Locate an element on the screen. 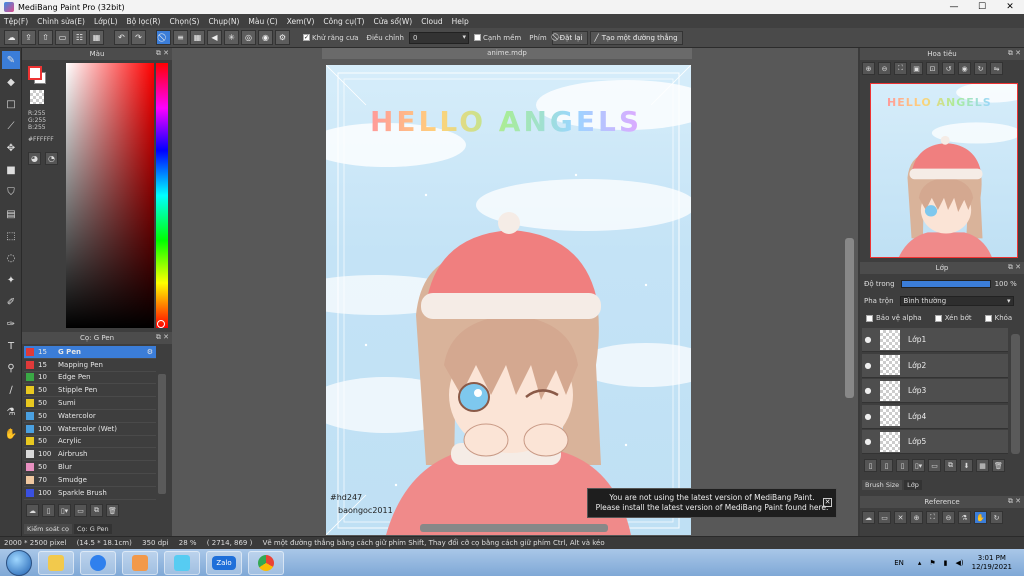  magic-wand-tool-icon: ✦ is located at coordinates (11, 280).